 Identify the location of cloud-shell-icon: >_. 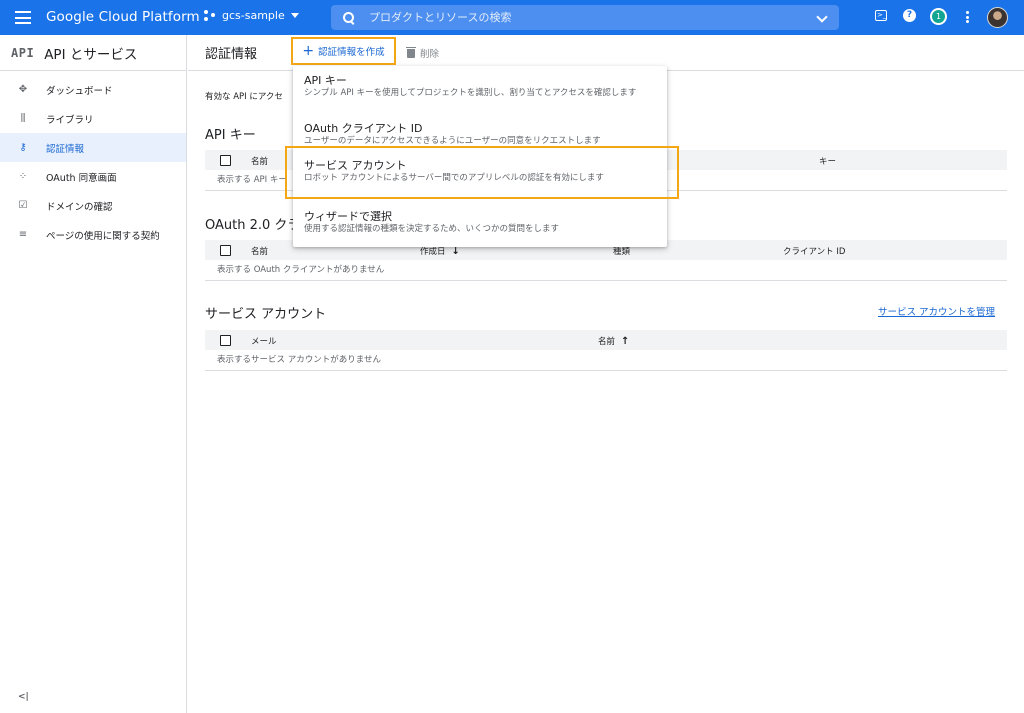
(881, 15).